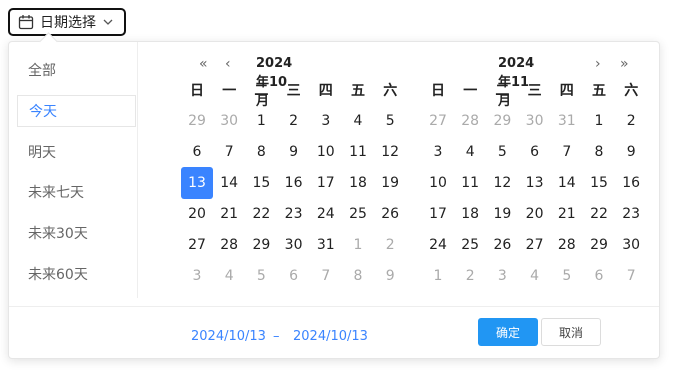 The width and height of the screenshot is (673, 379). Describe the element at coordinates (571, 332) in the screenshot. I see `cancel-button: 取消` at that location.